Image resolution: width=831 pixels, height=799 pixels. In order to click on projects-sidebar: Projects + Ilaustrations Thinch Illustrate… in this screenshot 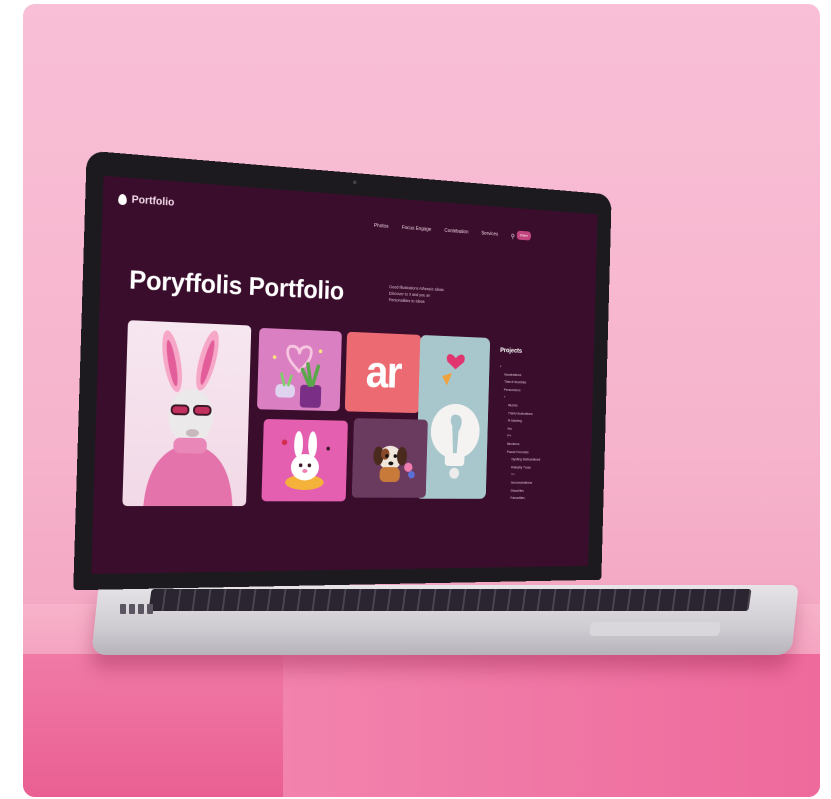, I will do `click(541, 424)`.